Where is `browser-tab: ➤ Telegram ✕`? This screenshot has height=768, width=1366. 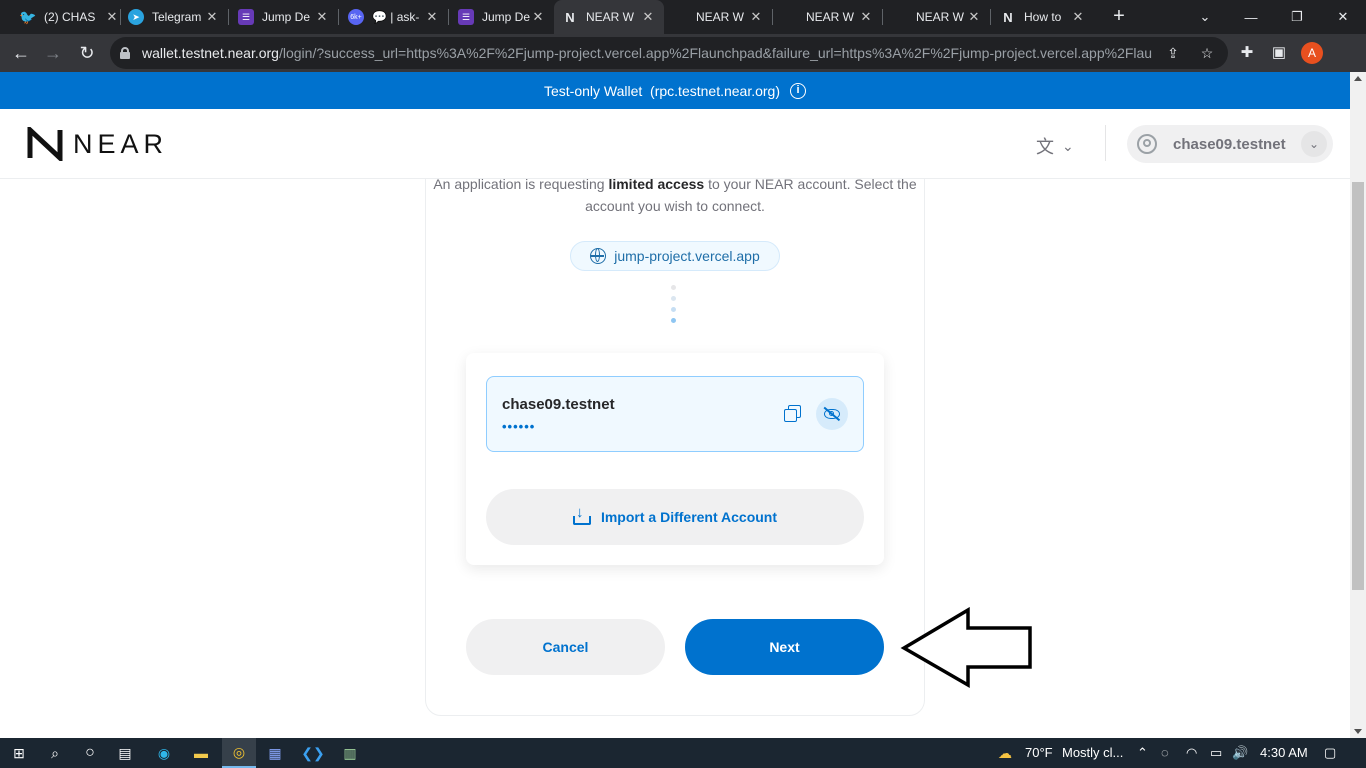
browser-tab: ➤ Telegram ✕ is located at coordinates (174, 17).